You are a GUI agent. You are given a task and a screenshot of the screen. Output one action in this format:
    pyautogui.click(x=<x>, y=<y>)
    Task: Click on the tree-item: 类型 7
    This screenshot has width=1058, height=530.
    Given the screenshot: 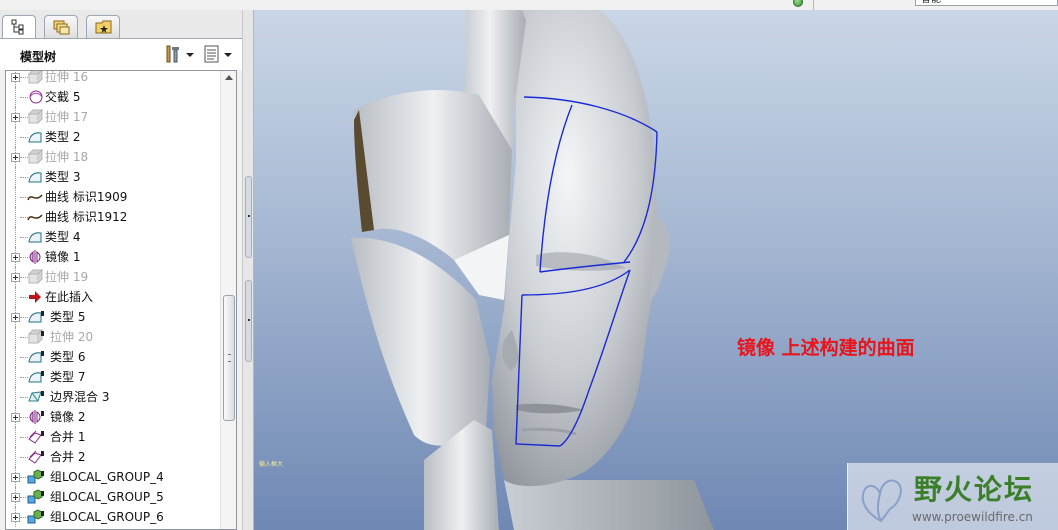 What is the action you would take?
    pyautogui.click(x=113, y=377)
    